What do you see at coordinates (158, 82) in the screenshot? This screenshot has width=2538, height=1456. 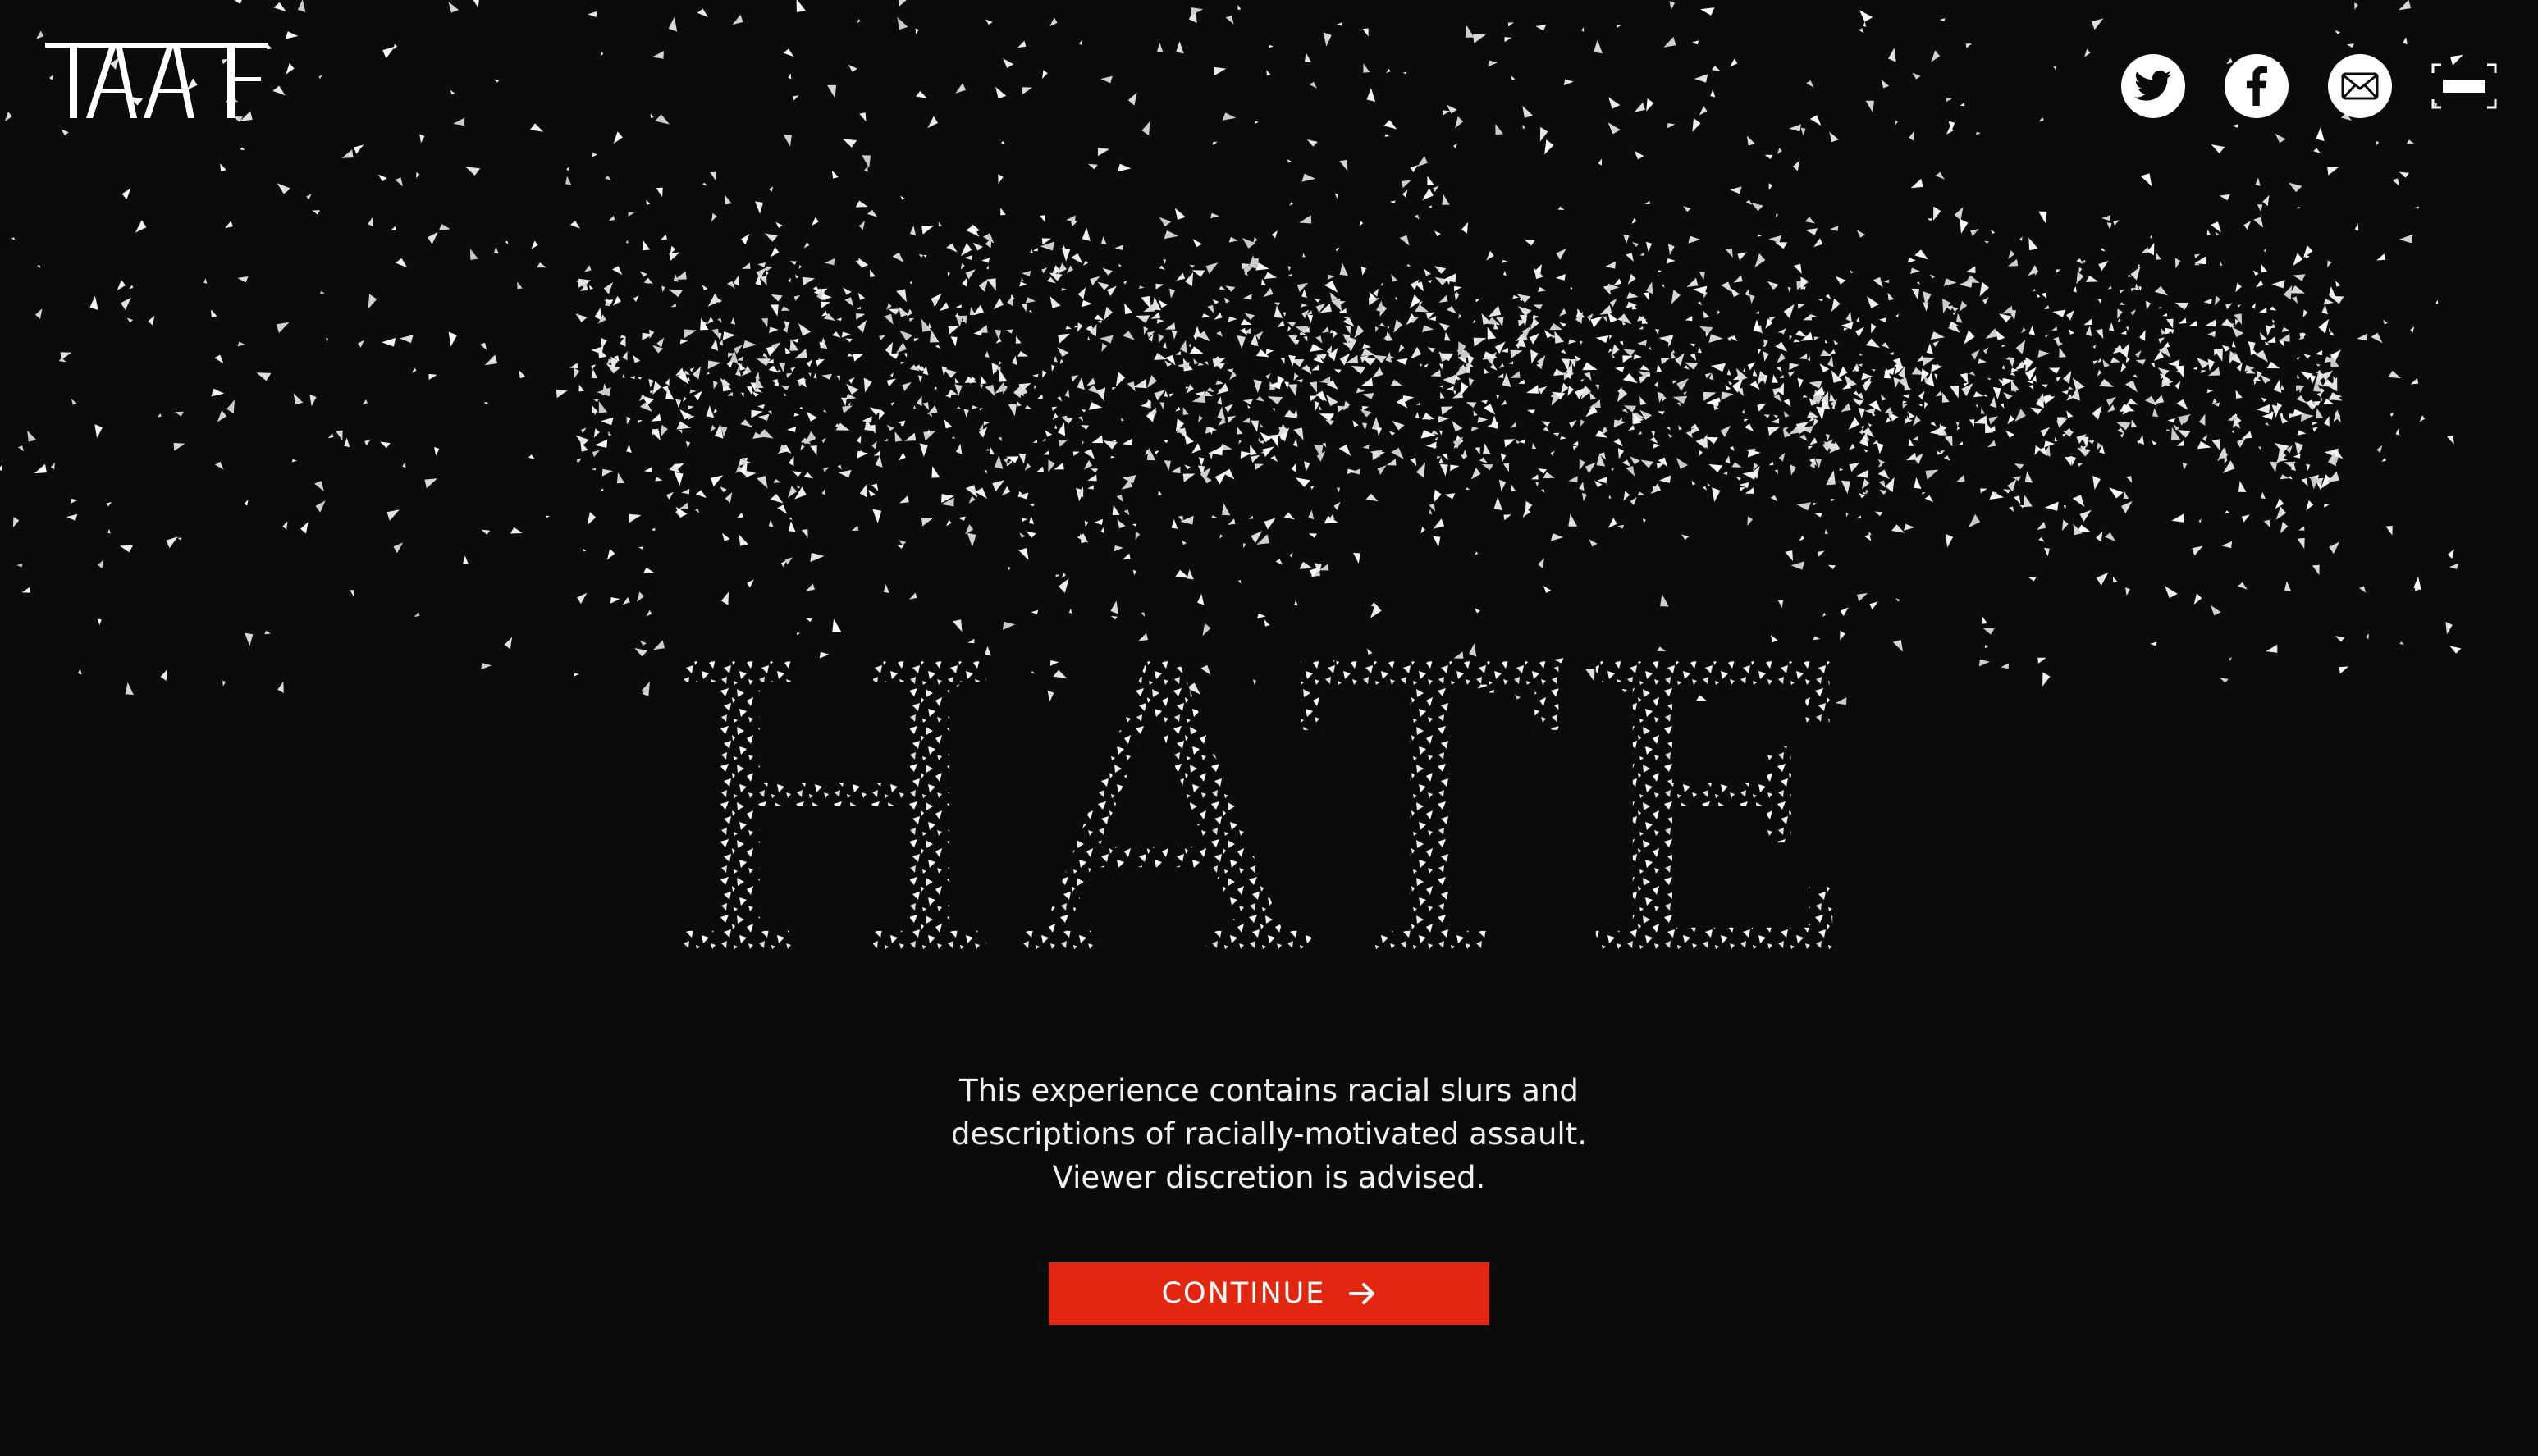 I see `taaf-logo` at bounding box center [158, 82].